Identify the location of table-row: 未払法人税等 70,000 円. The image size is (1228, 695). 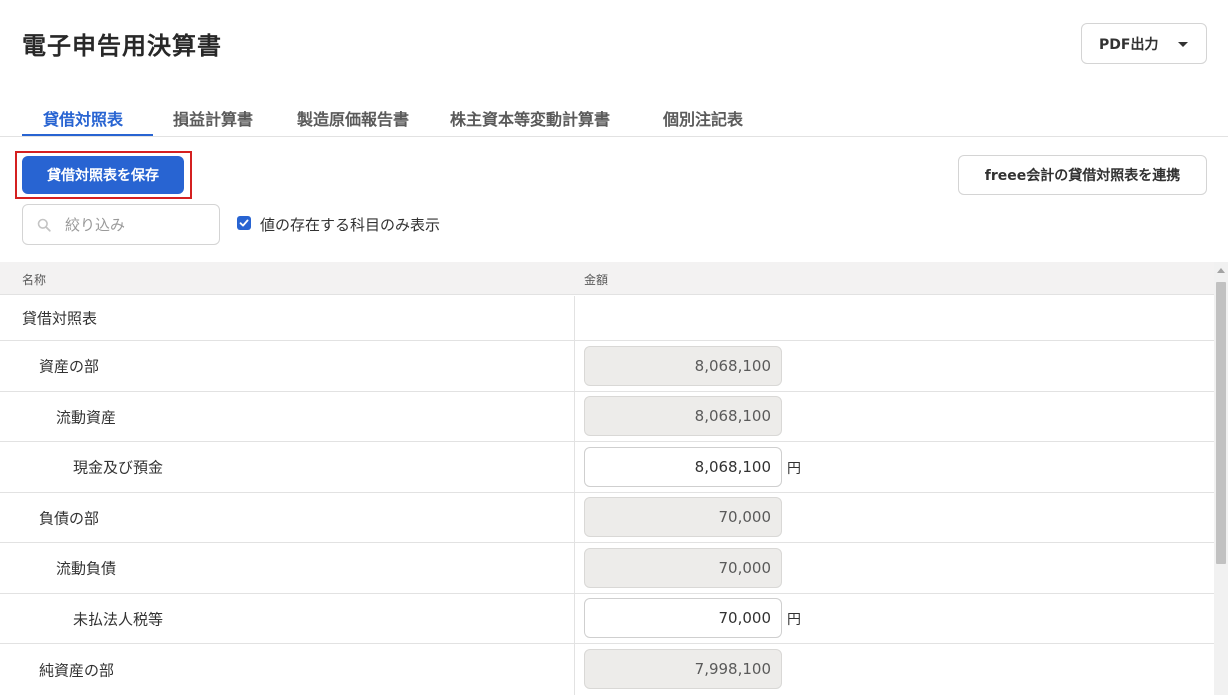
(607, 619).